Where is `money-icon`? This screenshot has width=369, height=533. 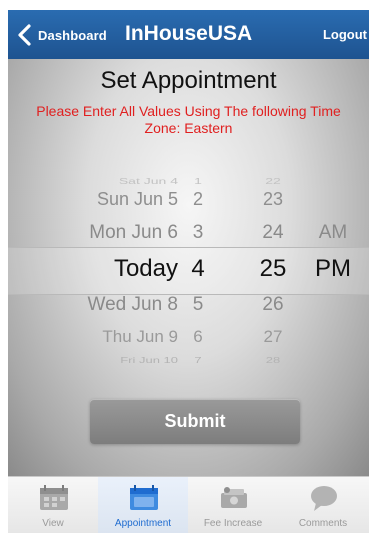
money-icon is located at coordinates (234, 497).